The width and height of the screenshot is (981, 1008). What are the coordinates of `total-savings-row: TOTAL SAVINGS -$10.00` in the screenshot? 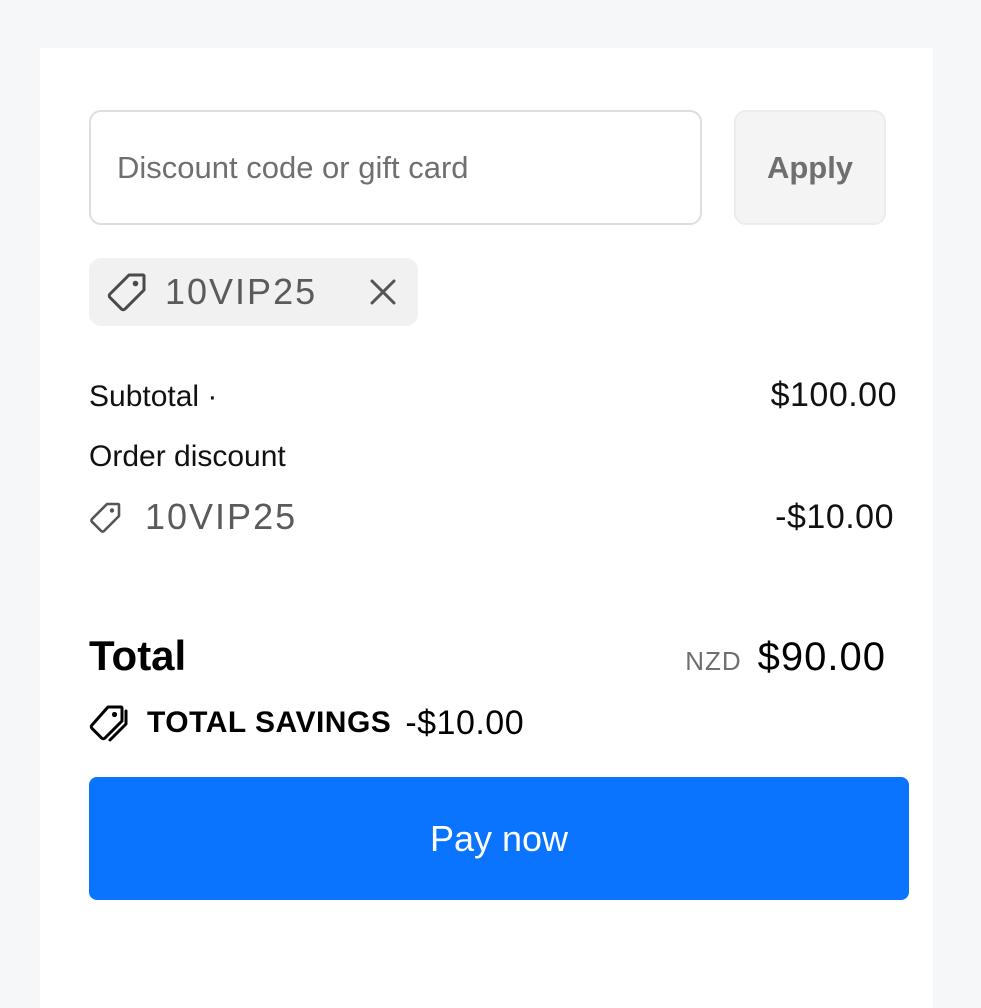 It's located at (306, 723).